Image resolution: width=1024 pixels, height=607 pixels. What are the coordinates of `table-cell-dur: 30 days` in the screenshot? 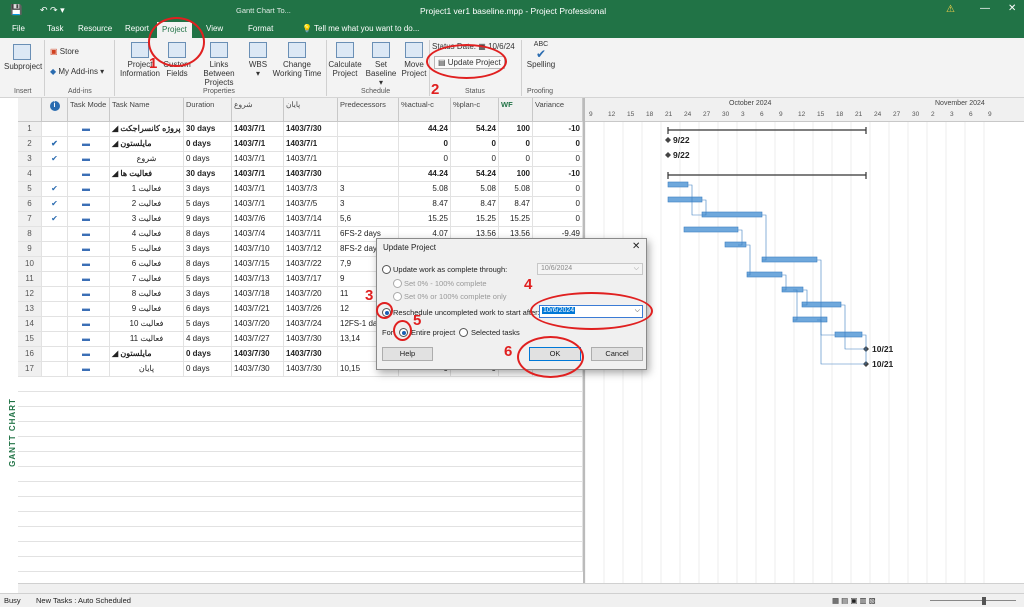 It's located at (208, 129).